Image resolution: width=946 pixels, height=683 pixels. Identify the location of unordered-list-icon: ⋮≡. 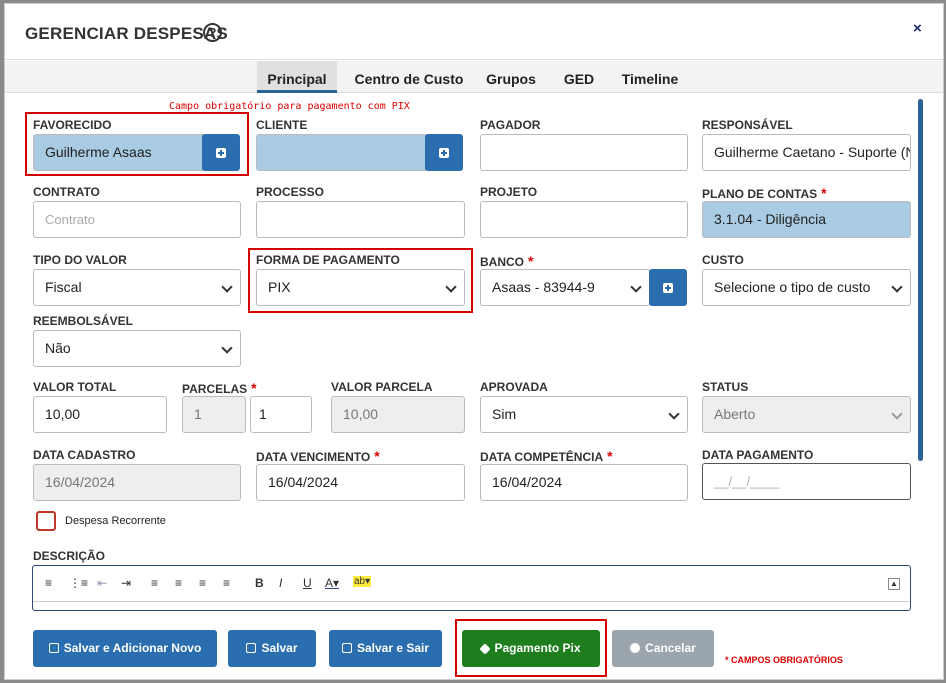
(78, 583).